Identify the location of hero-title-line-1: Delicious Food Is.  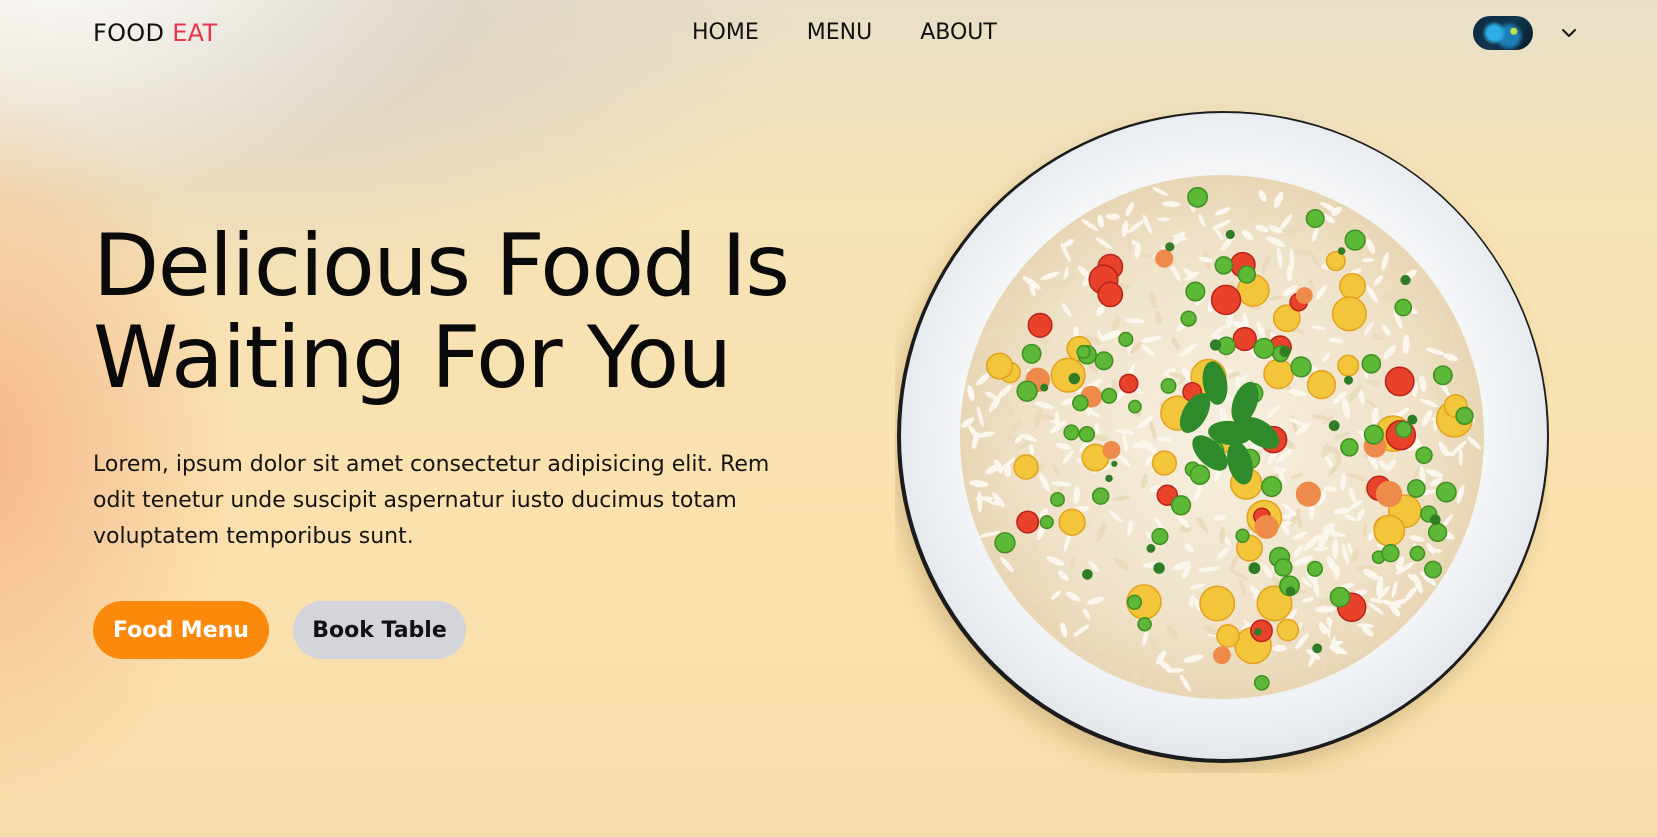
(441, 266).